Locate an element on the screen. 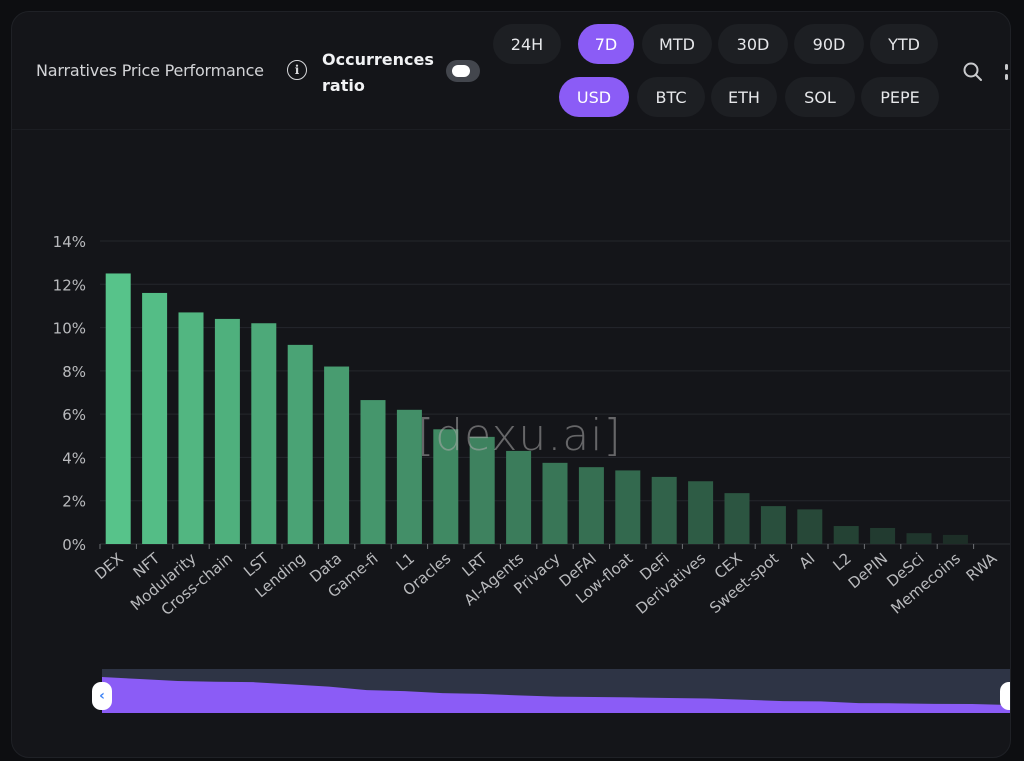 This screenshot has height=761, width=1024. slider-preview is located at coordinates (556, 691).